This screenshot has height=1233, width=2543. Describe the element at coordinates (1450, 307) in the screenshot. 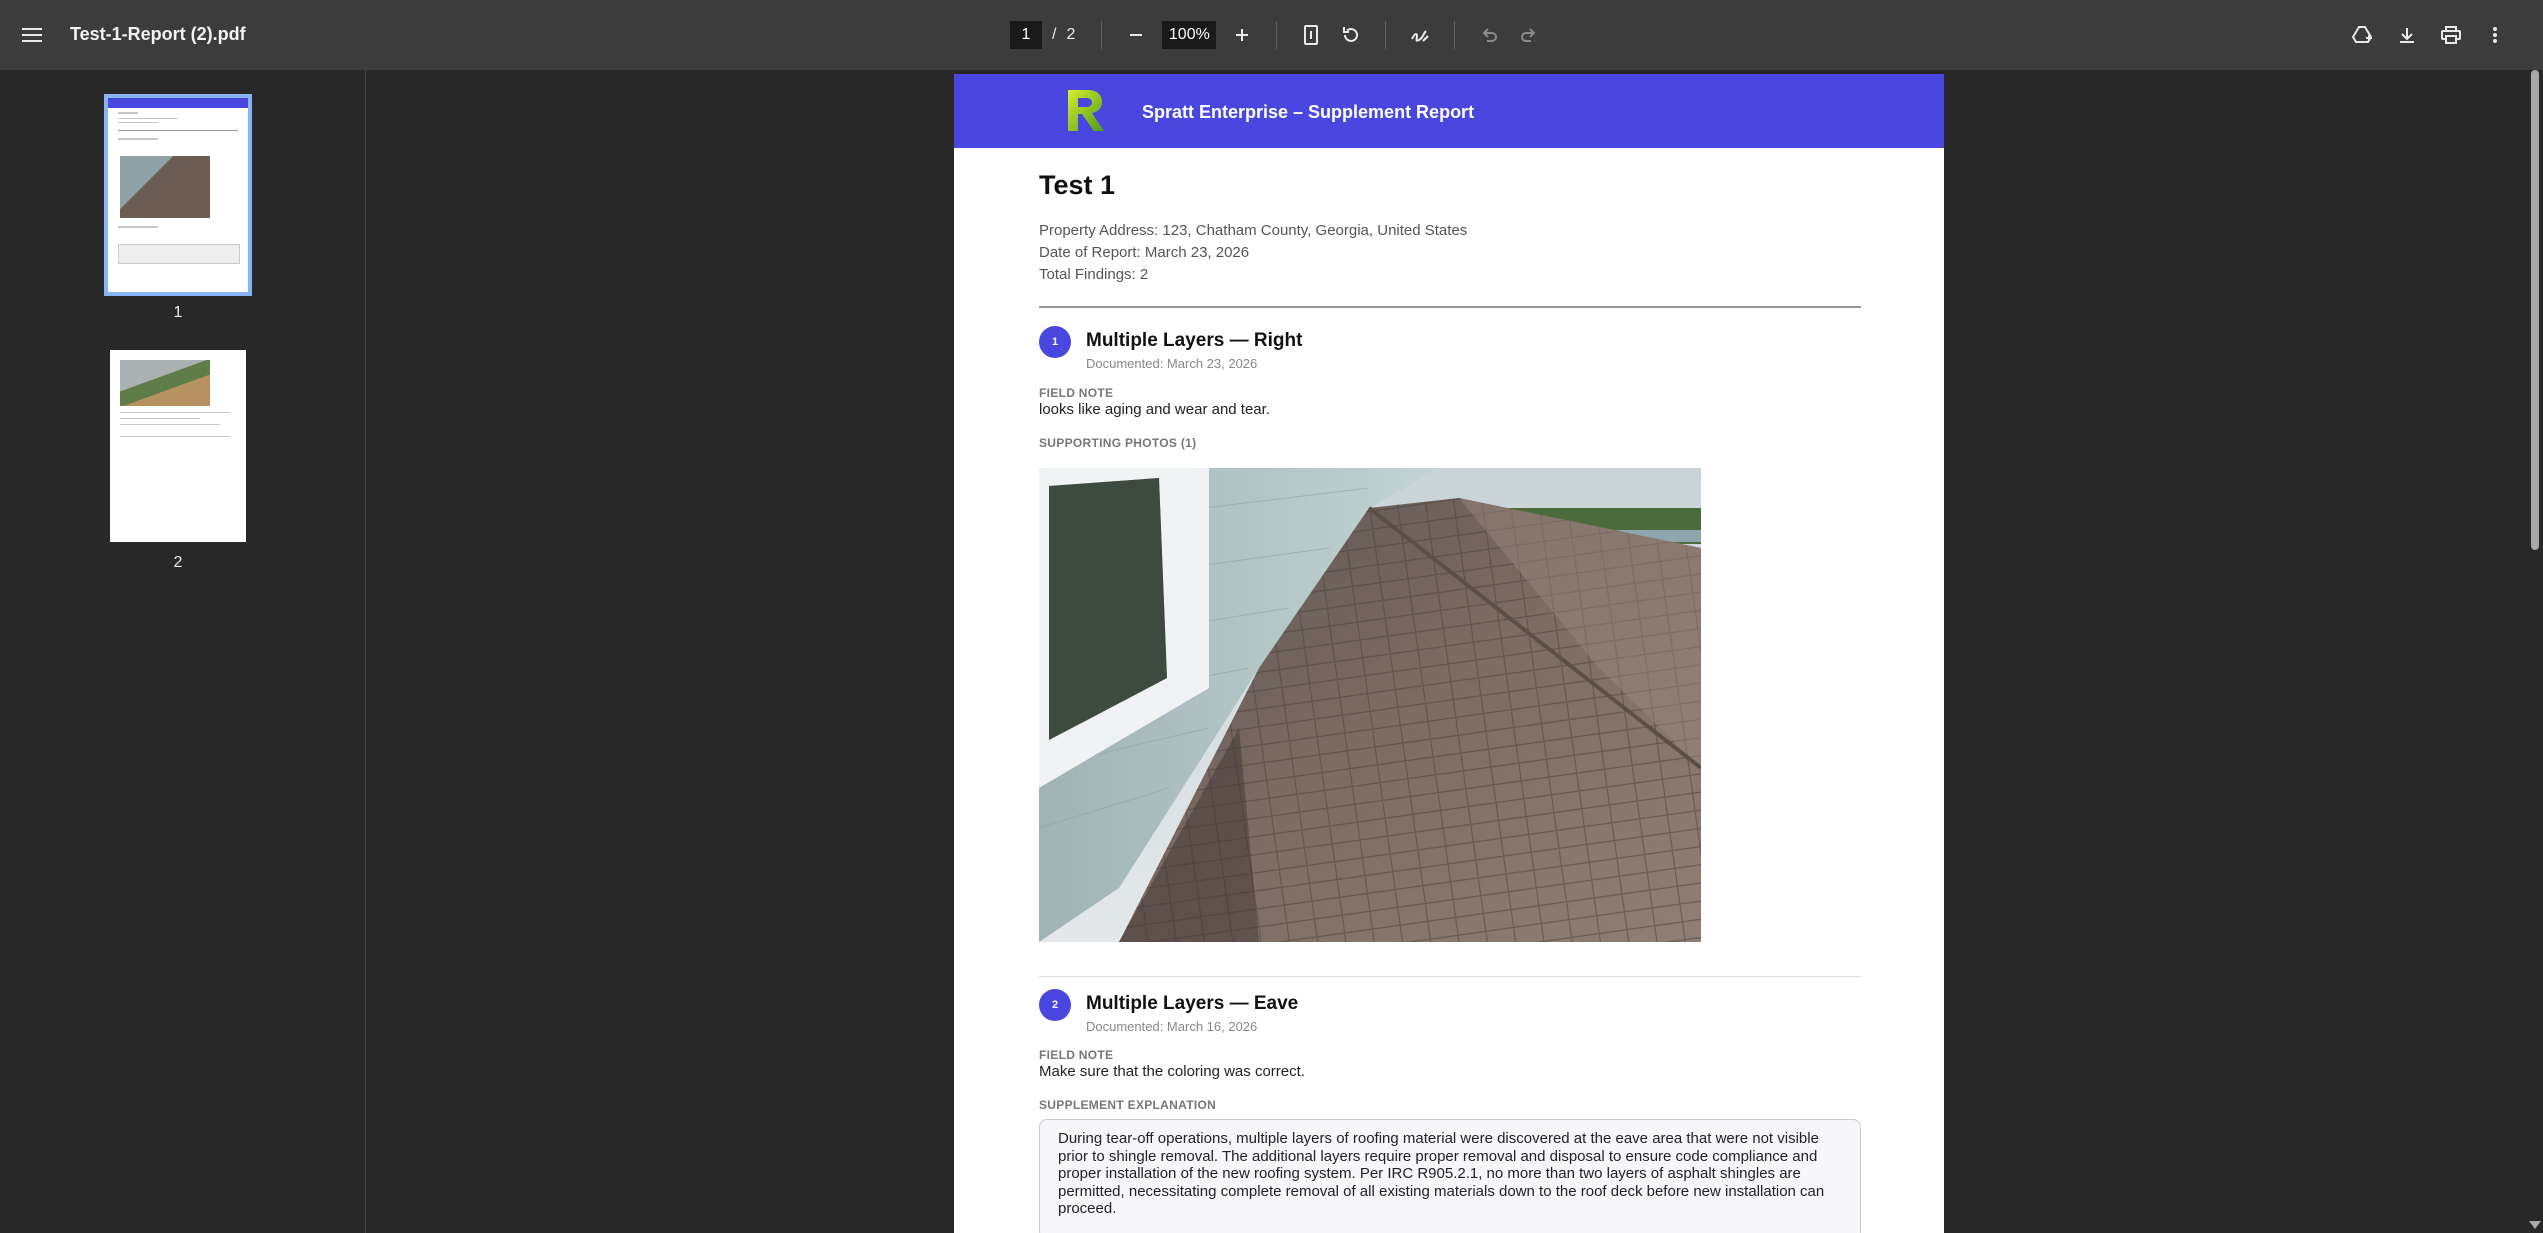

I see `section-divider` at that location.